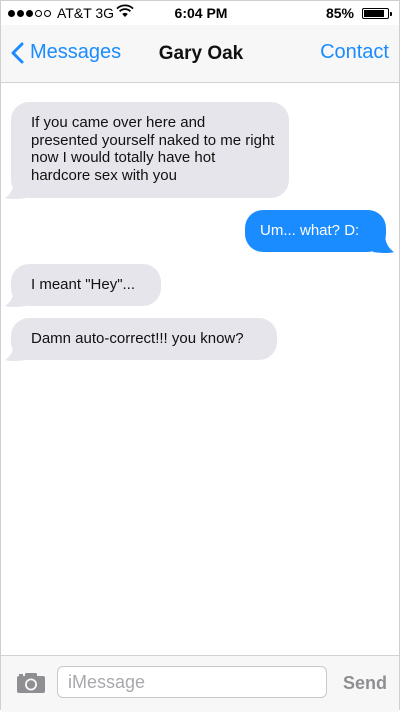 This screenshot has width=400, height=712. What do you see at coordinates (200, 54) in the screenshot?
I see `navigation-bar: Messages Gary Oak Contact` at bounding box center [200, 54].